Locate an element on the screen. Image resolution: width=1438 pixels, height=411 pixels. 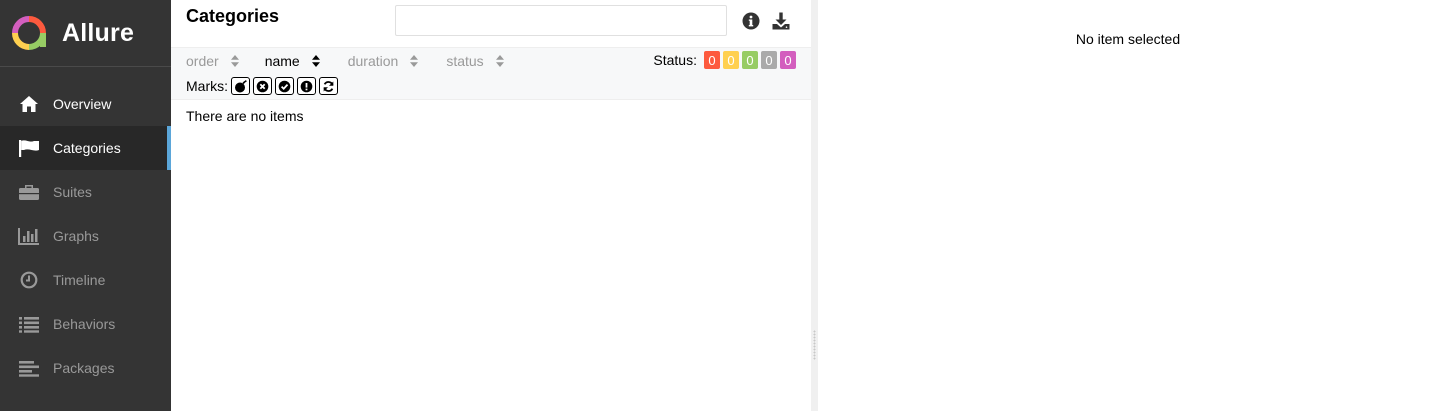
status-filter: Status: 0 0 0 0 0 is located at coordinates (724, 60).